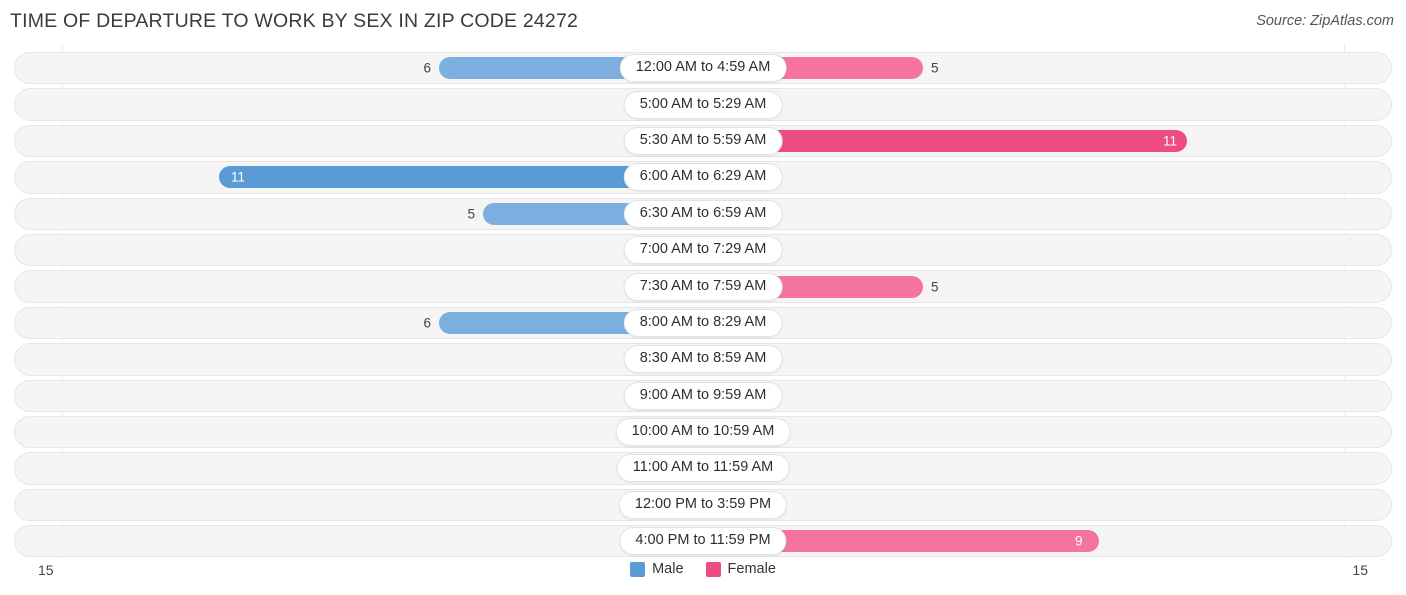 Image resolution: width=1406 pixels, height=595 pixels. I want to click on chart-row: 506:30 AM to 6:59 AM, so click(703, 214).